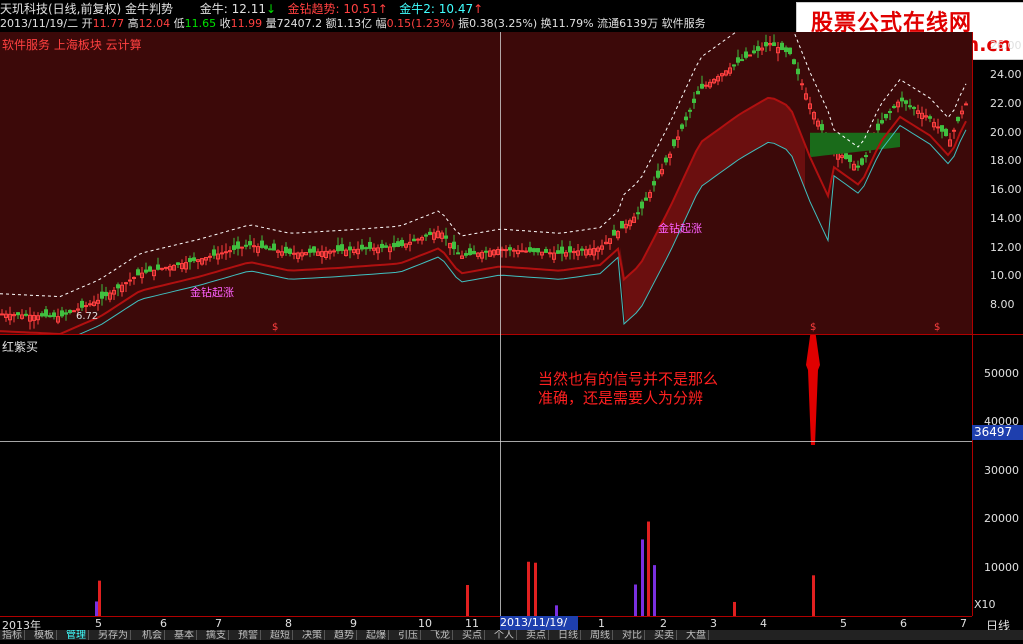 This screenshot has width=1023, height=644. I want to click on low-label: 低, so click(179, 23).